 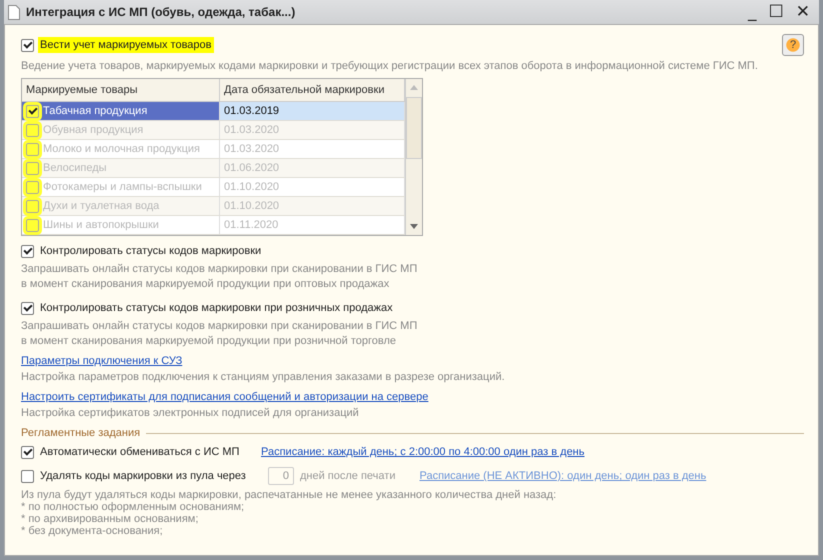 I want to click on checkbox-label: Контролировать статусы кодов маркировки при розничных продажах, so click(x=216, y=308).